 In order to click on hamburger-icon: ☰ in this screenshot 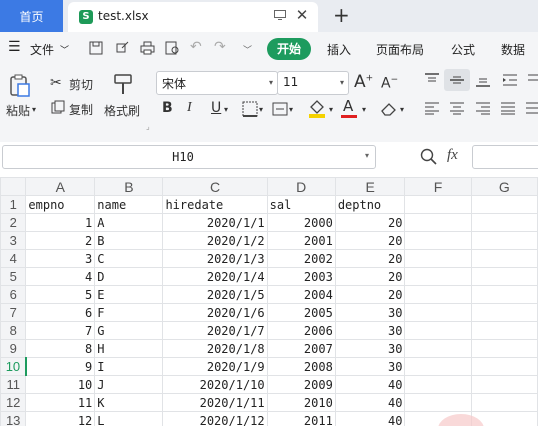, I will do `click(14, 47)`.